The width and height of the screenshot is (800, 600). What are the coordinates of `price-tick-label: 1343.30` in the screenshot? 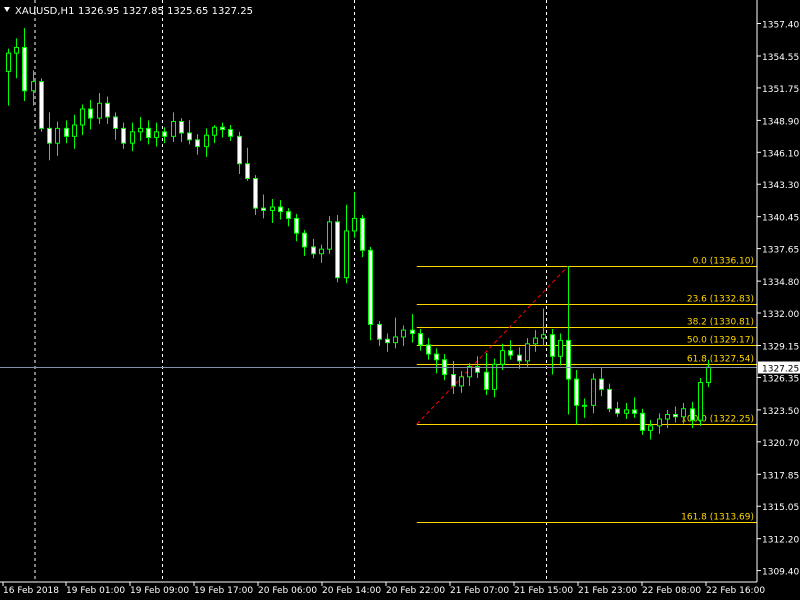 It's located at (780, 186).